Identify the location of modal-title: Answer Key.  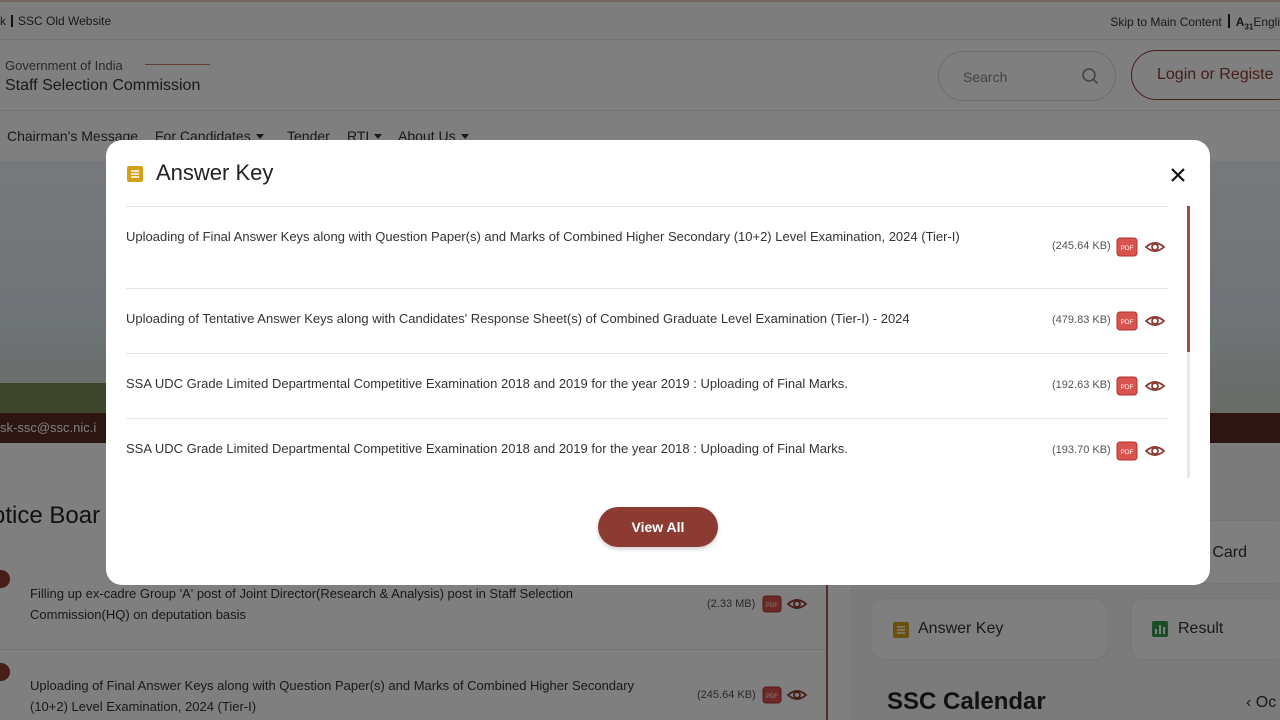
(215, 172).